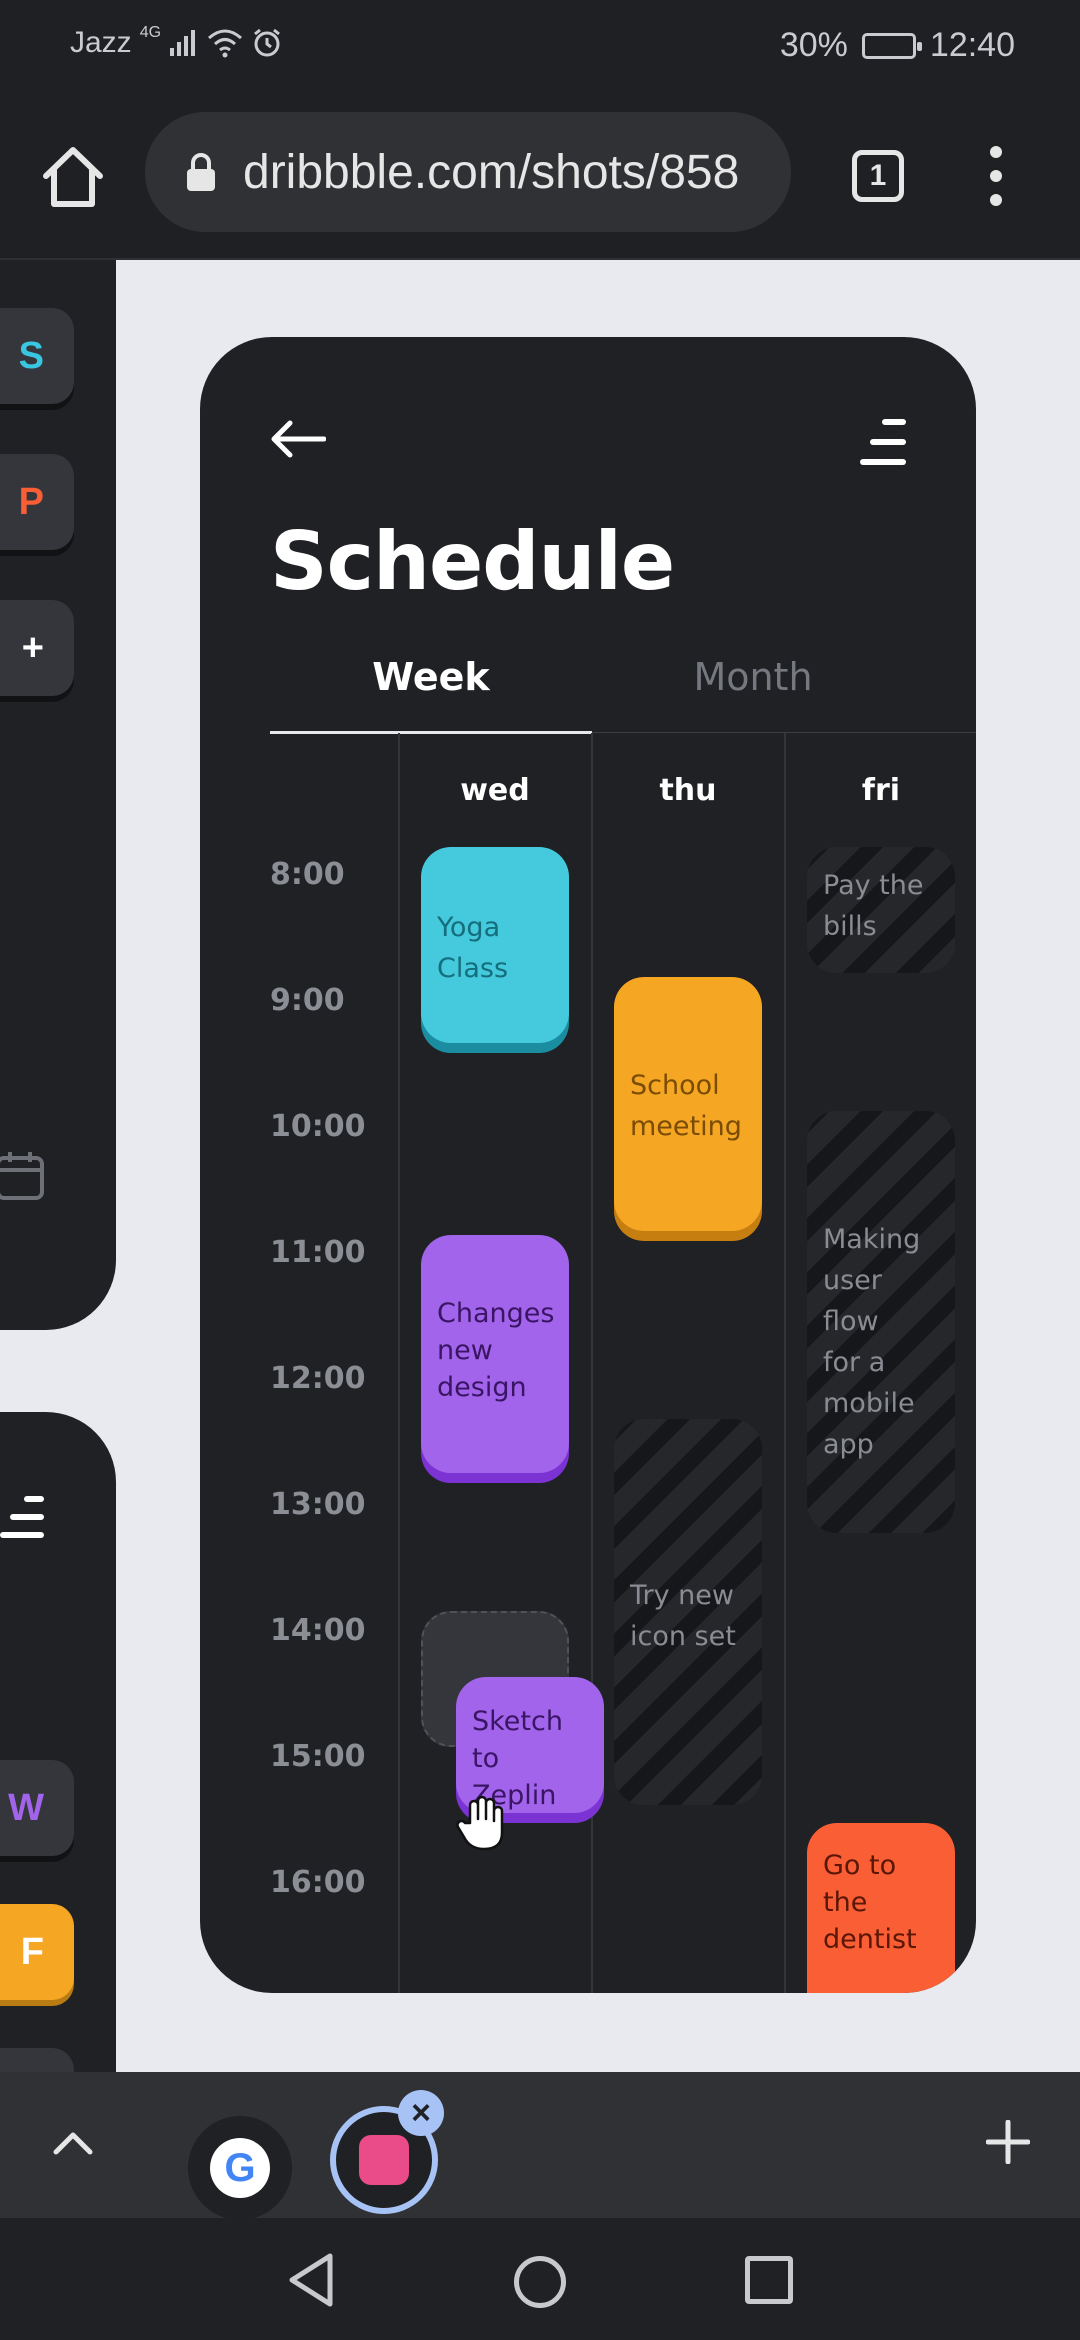  I want to click on event-label: mobile, so click(869, 1403).